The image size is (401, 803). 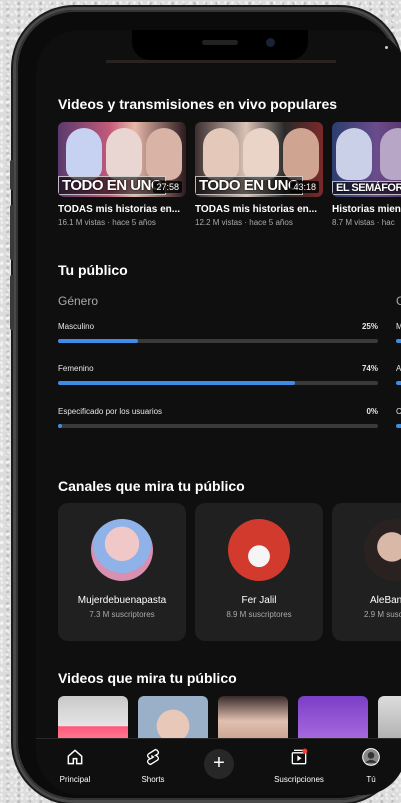 I want to click on video-thumbnail: TODO EN UNO 43:18, so click(x=259, y=159).